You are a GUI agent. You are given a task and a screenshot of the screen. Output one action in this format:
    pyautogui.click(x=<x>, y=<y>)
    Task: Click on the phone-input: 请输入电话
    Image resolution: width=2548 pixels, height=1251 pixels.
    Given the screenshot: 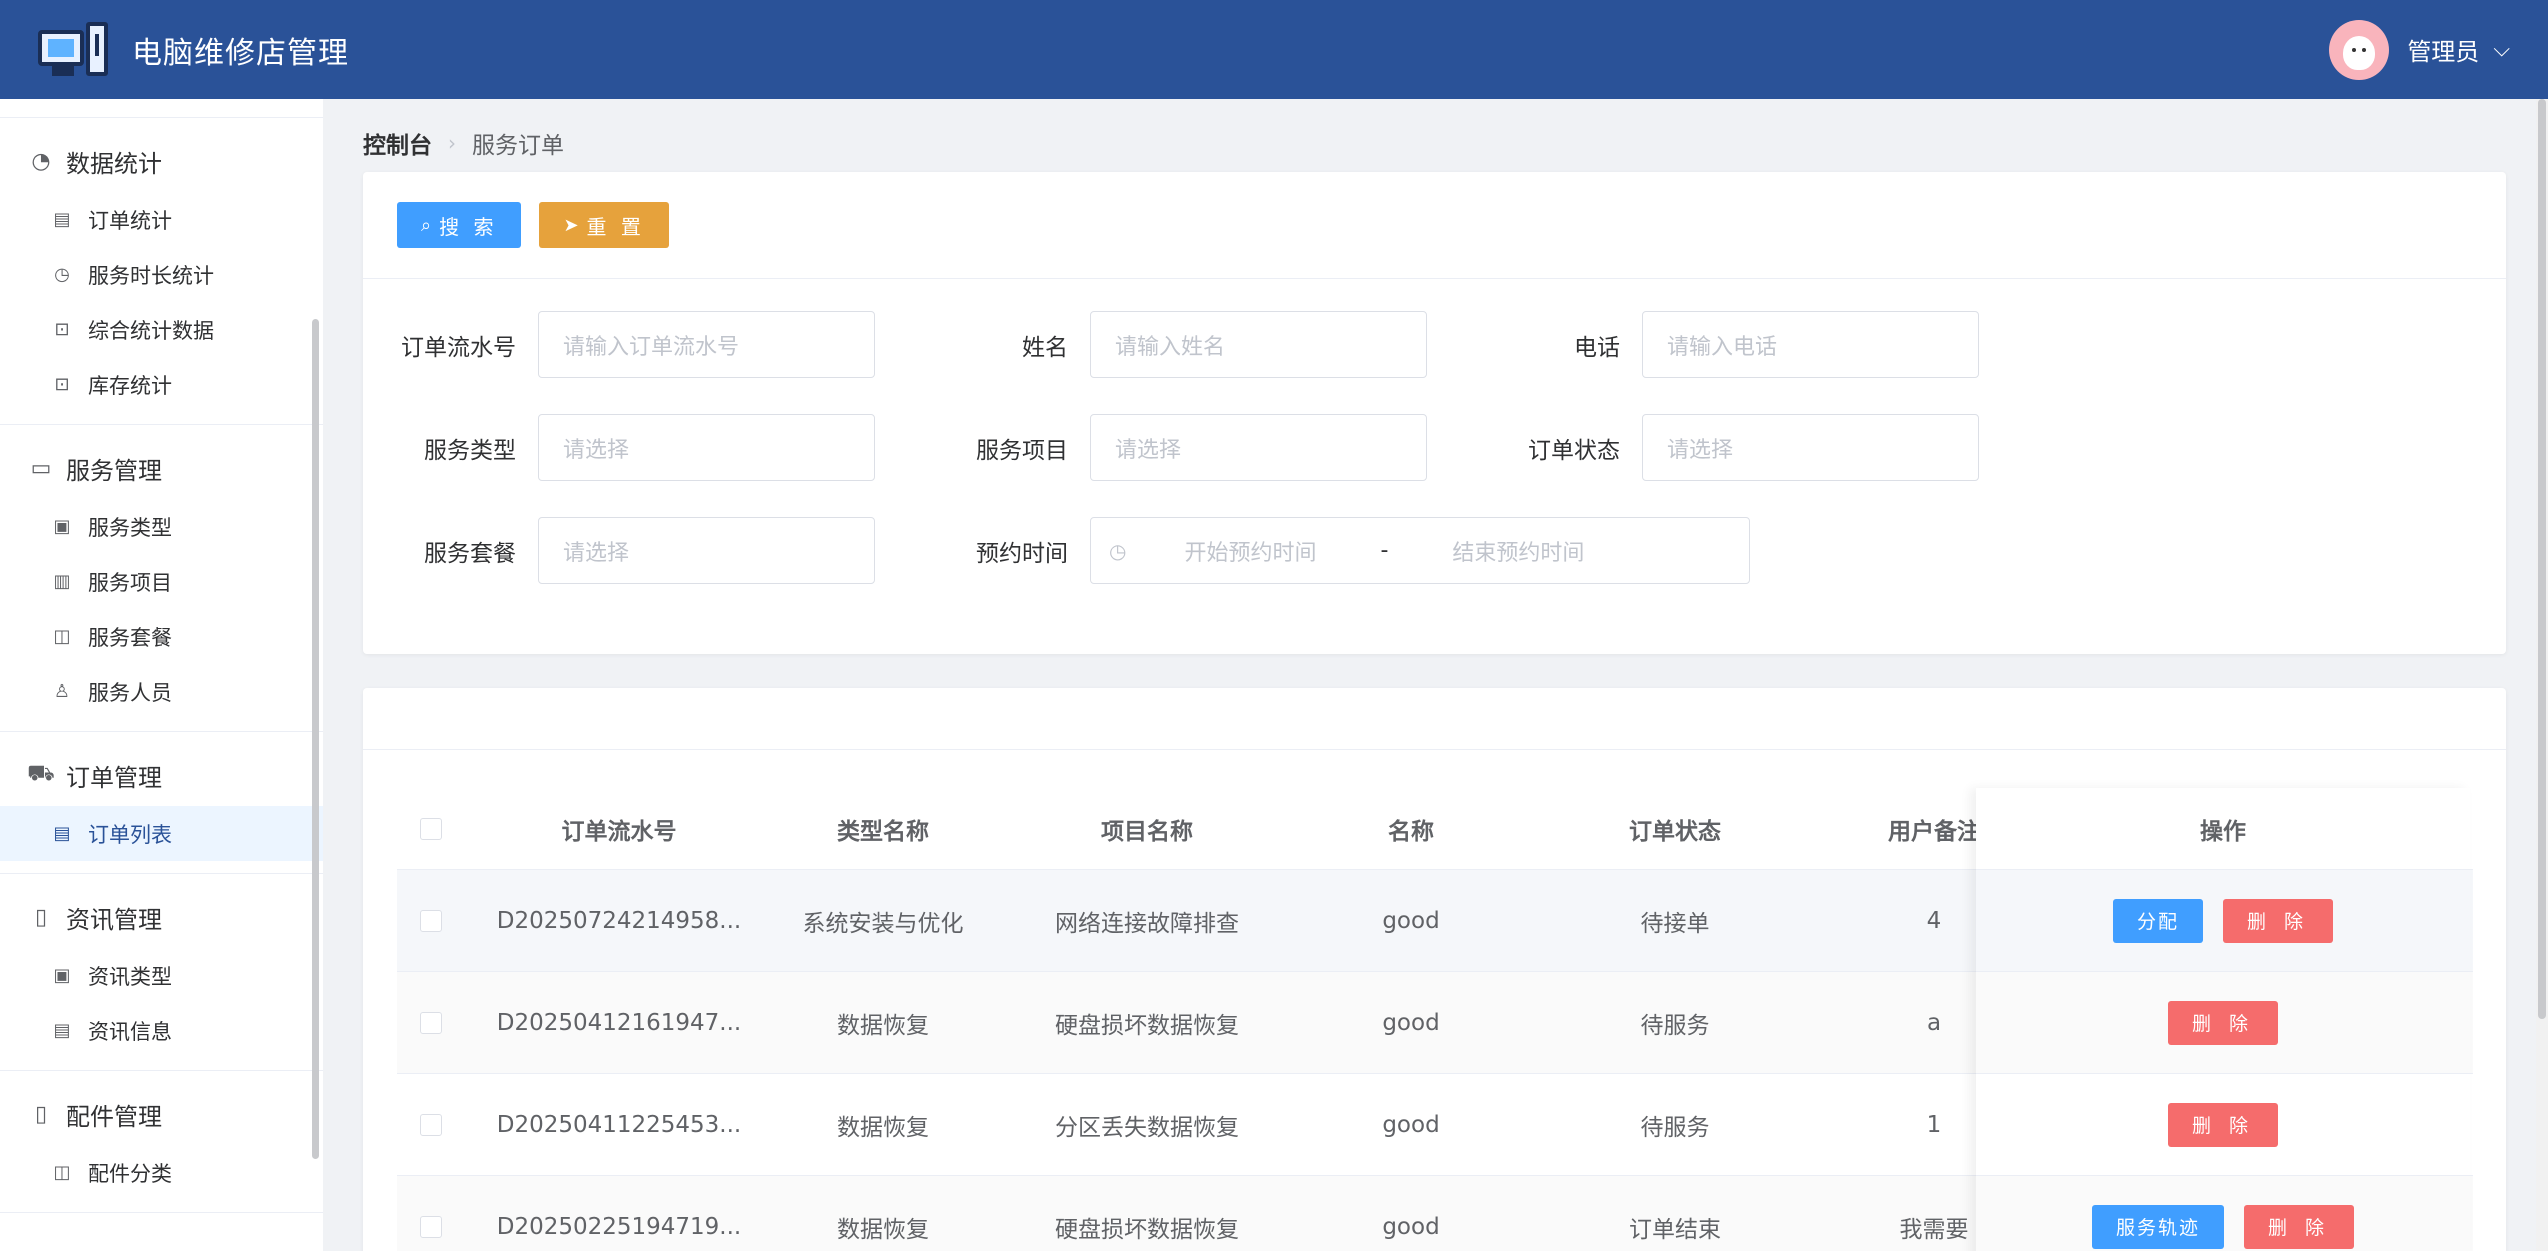 What is the action you would take?
    pyautogui.click(x=1810, y=344)
    